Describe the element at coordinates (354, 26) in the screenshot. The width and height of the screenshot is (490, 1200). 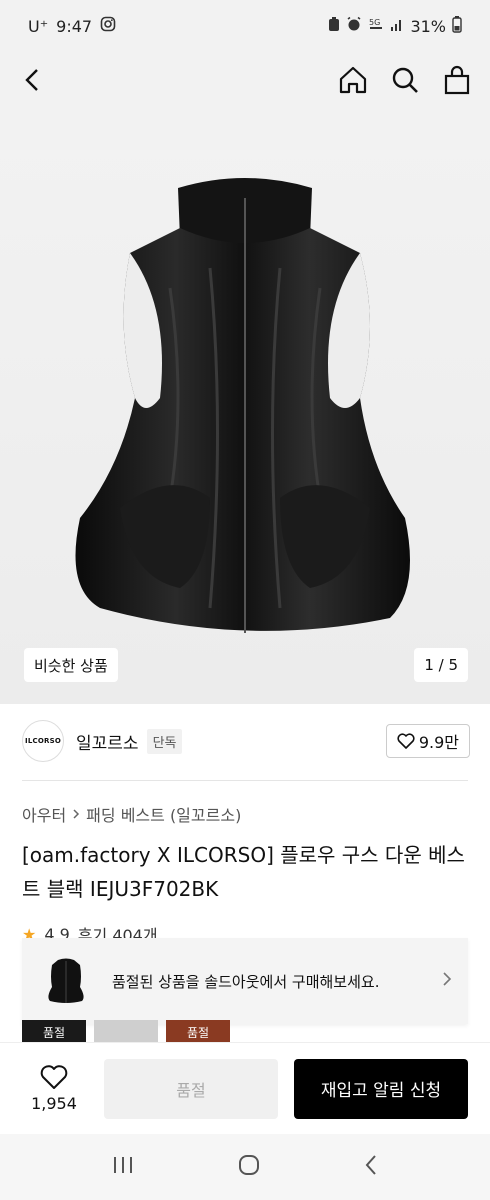
I see `alarm-icon` at that location.